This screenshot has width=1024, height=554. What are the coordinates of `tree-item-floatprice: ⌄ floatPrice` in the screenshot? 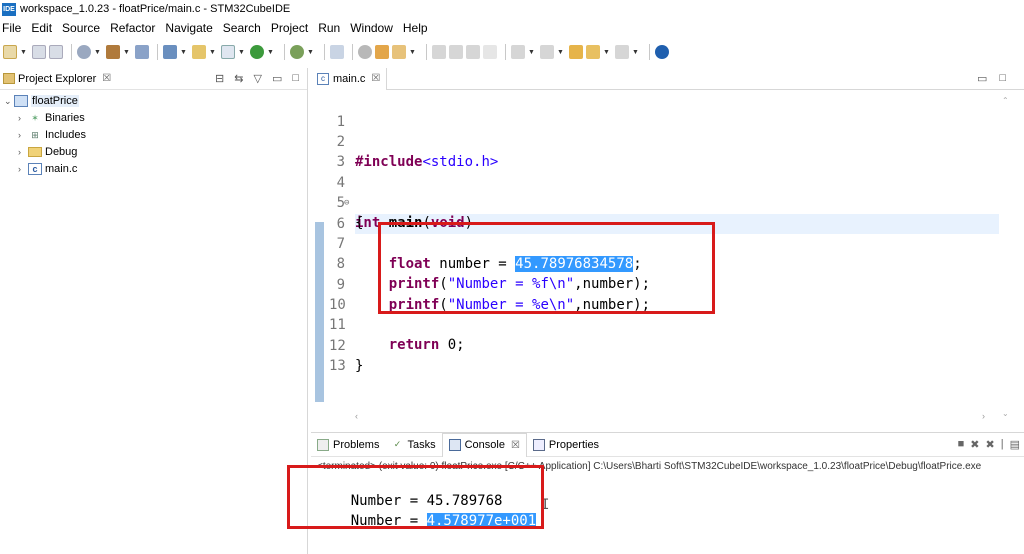 It's located at (41, 101).